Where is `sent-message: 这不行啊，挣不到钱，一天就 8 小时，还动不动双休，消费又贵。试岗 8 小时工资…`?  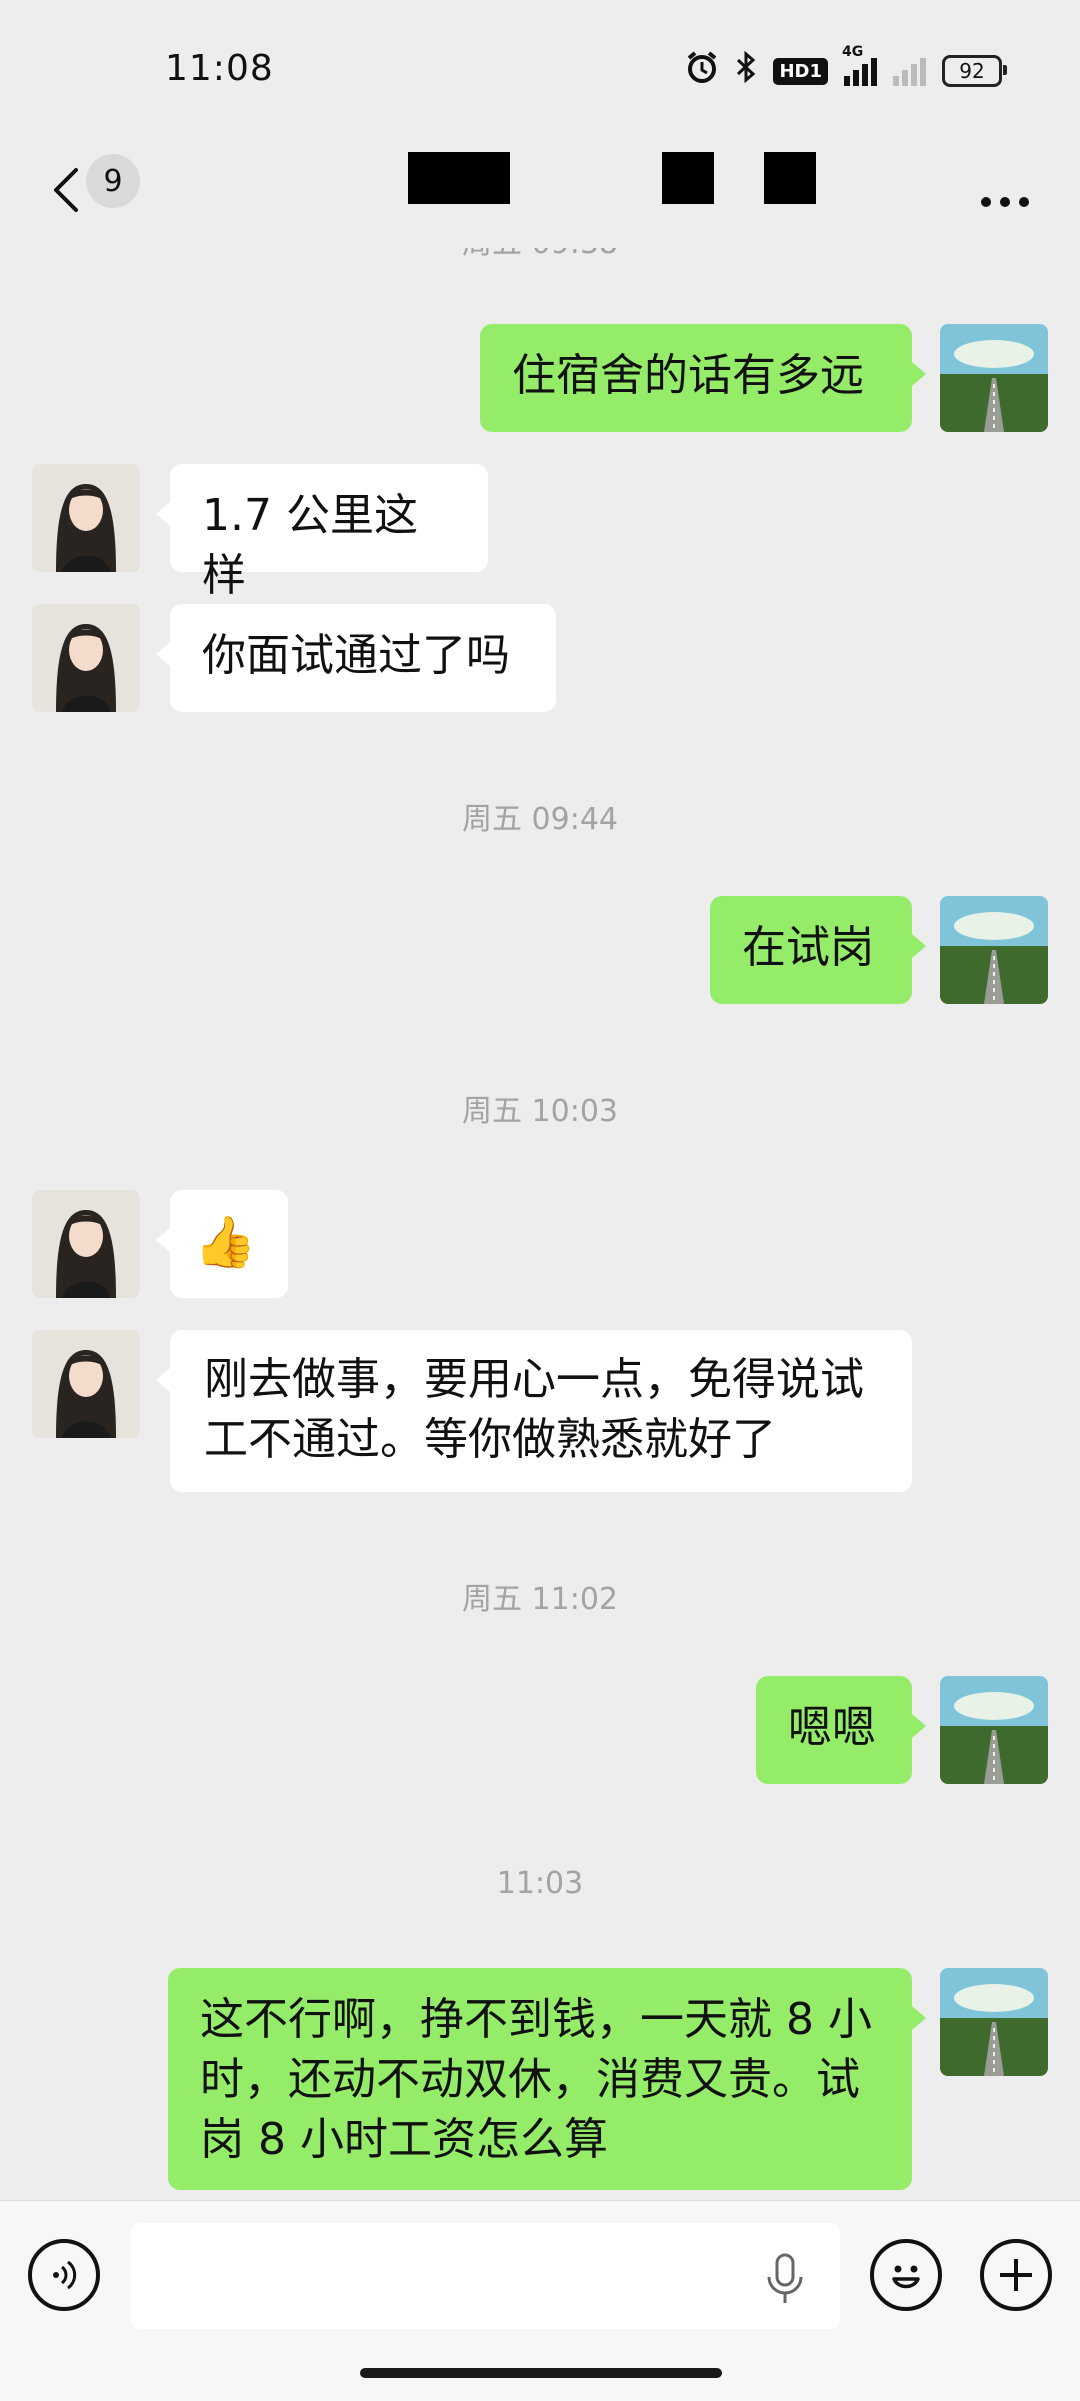 sent-message: 这不行啊，挣不到钱，一天就 8 小时，还动不动双休，消费又贵。试岗 8 小时工资… is located at coordinates (547, 2079).